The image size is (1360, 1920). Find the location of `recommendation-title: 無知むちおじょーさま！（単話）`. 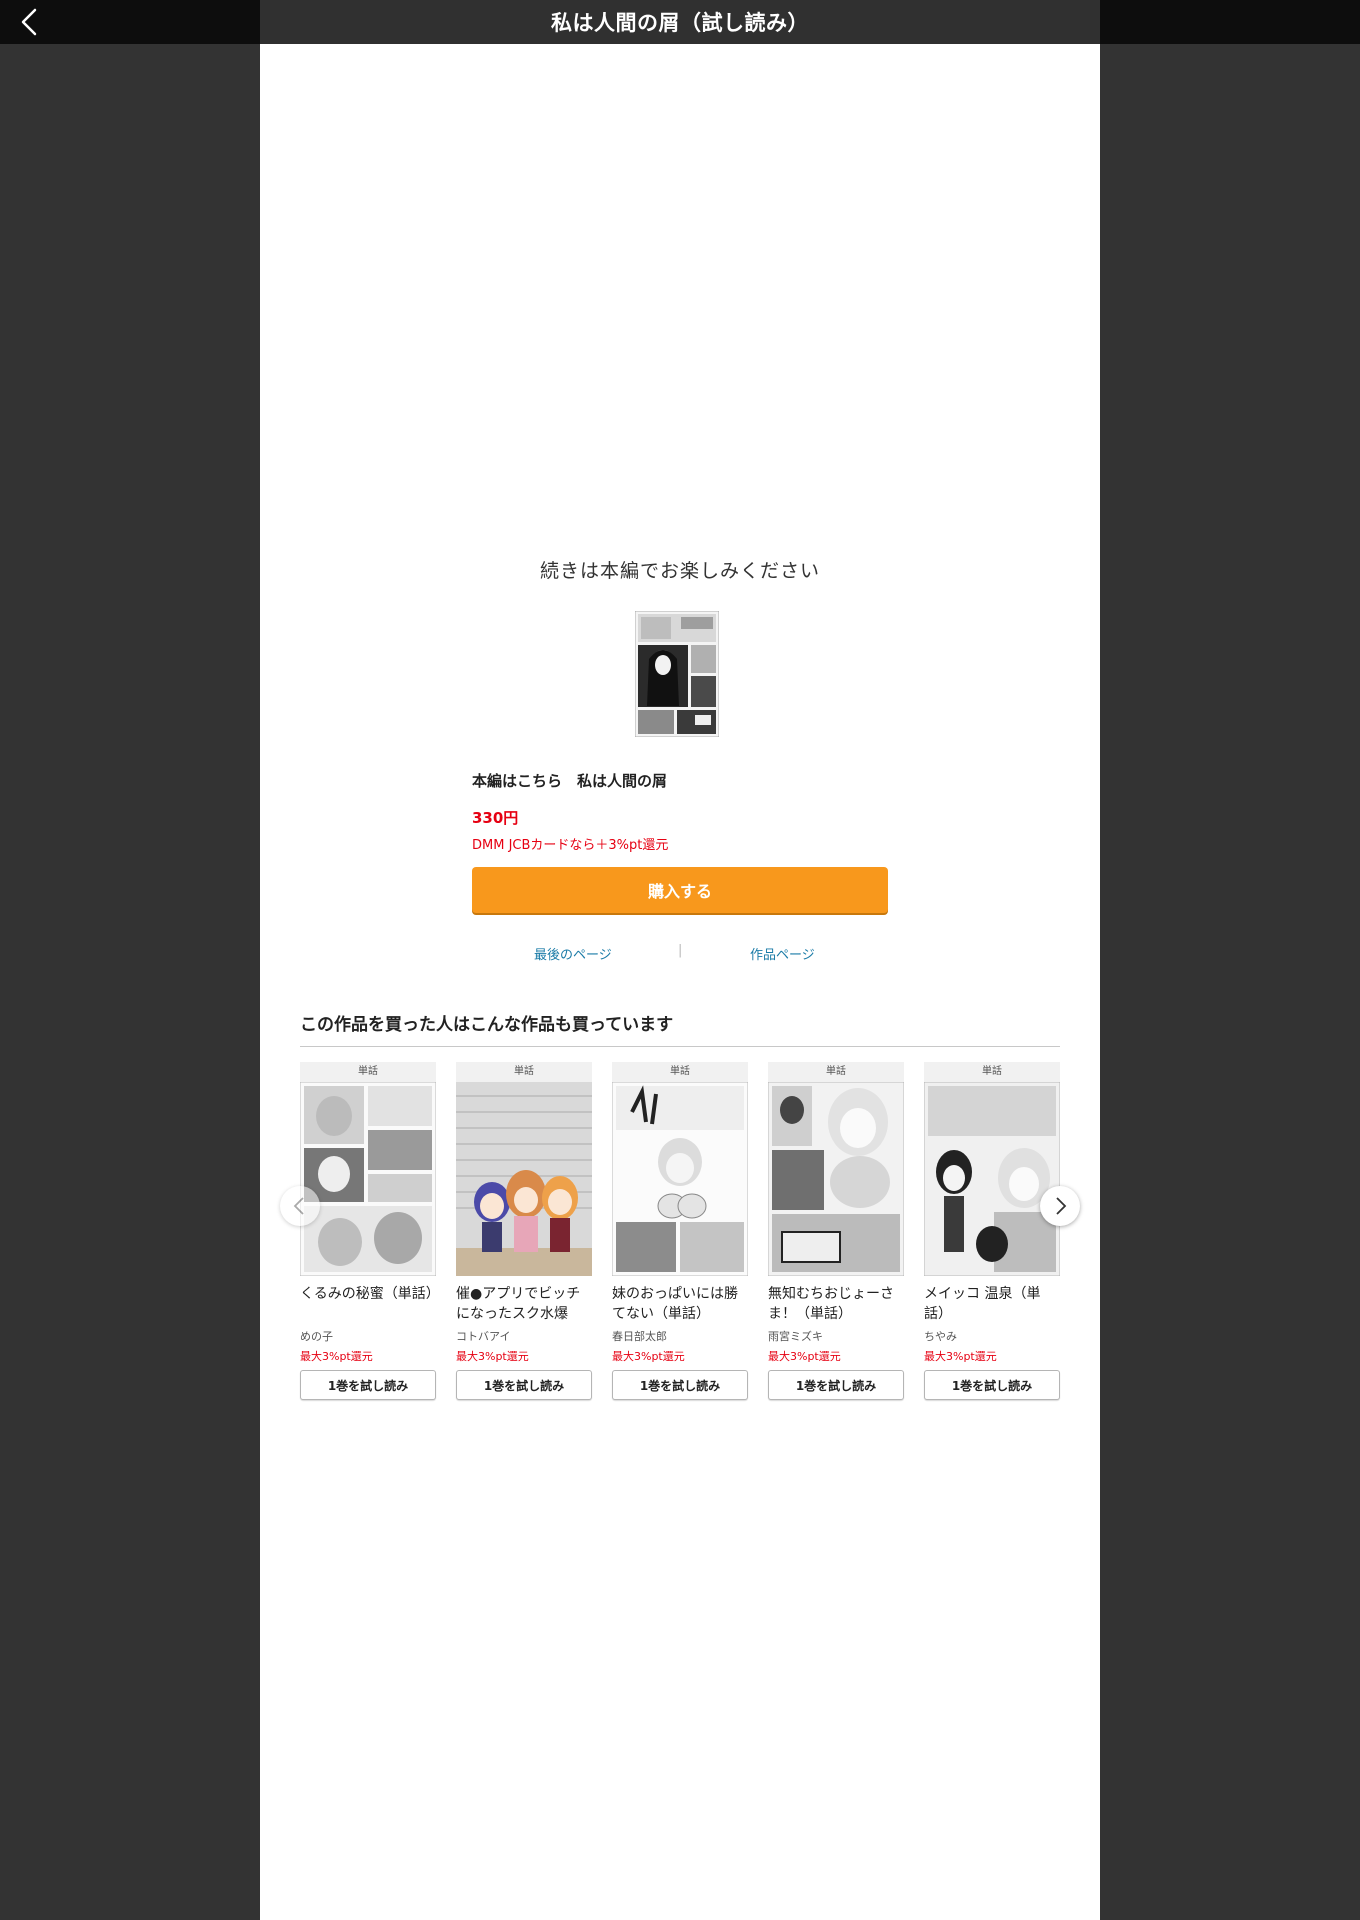

recommendation-title: 無知むちおじょーさま！（単話） is located at coordinates (836, 1304).